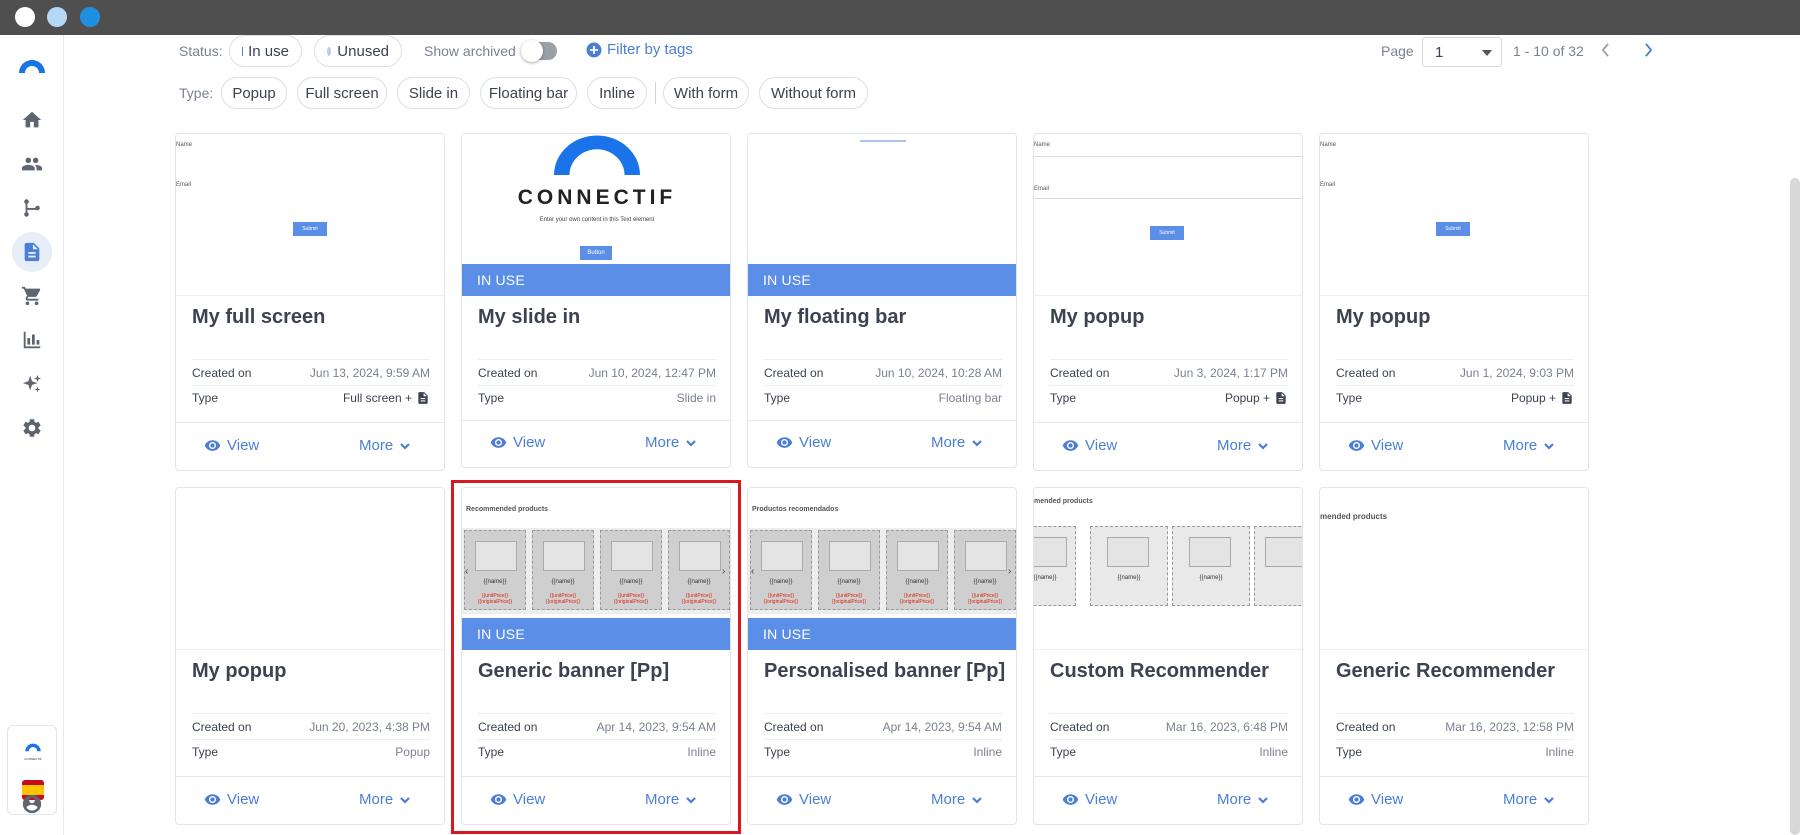 The width and height of the screenshot is (1800, 835). Describe the element at coordinates (265, 51) in the screenshot. I see `status-in-use-chip: In use` at that location.